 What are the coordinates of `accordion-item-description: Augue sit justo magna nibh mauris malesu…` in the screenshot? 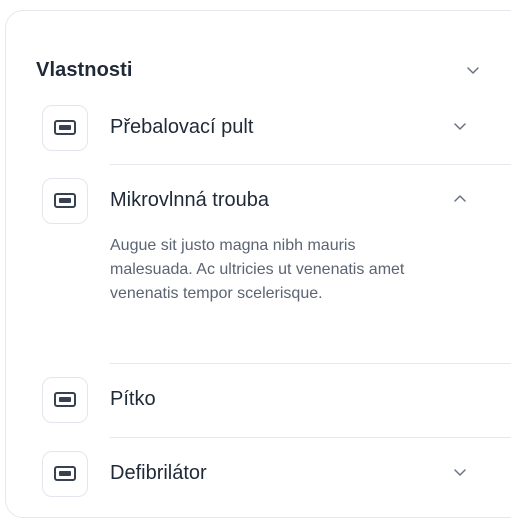 It's located at (257, 269).